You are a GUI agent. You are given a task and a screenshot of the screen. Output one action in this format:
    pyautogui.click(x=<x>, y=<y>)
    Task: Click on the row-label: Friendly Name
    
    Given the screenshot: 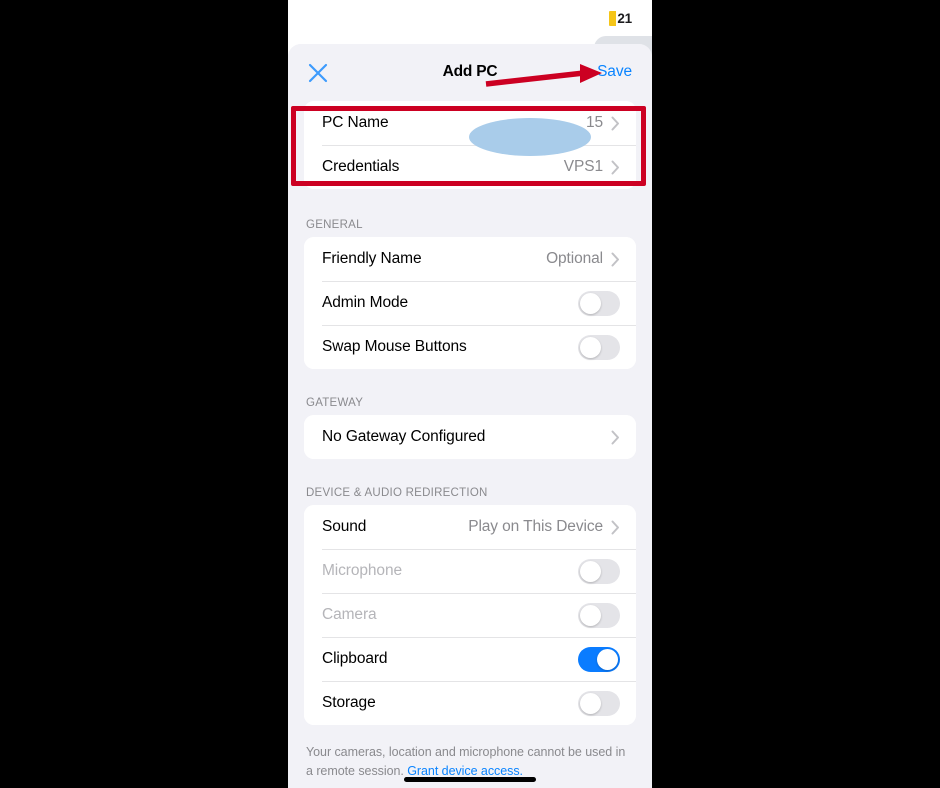 What is the action you would take?
    pyautogui.click(x=372, y=258)
    